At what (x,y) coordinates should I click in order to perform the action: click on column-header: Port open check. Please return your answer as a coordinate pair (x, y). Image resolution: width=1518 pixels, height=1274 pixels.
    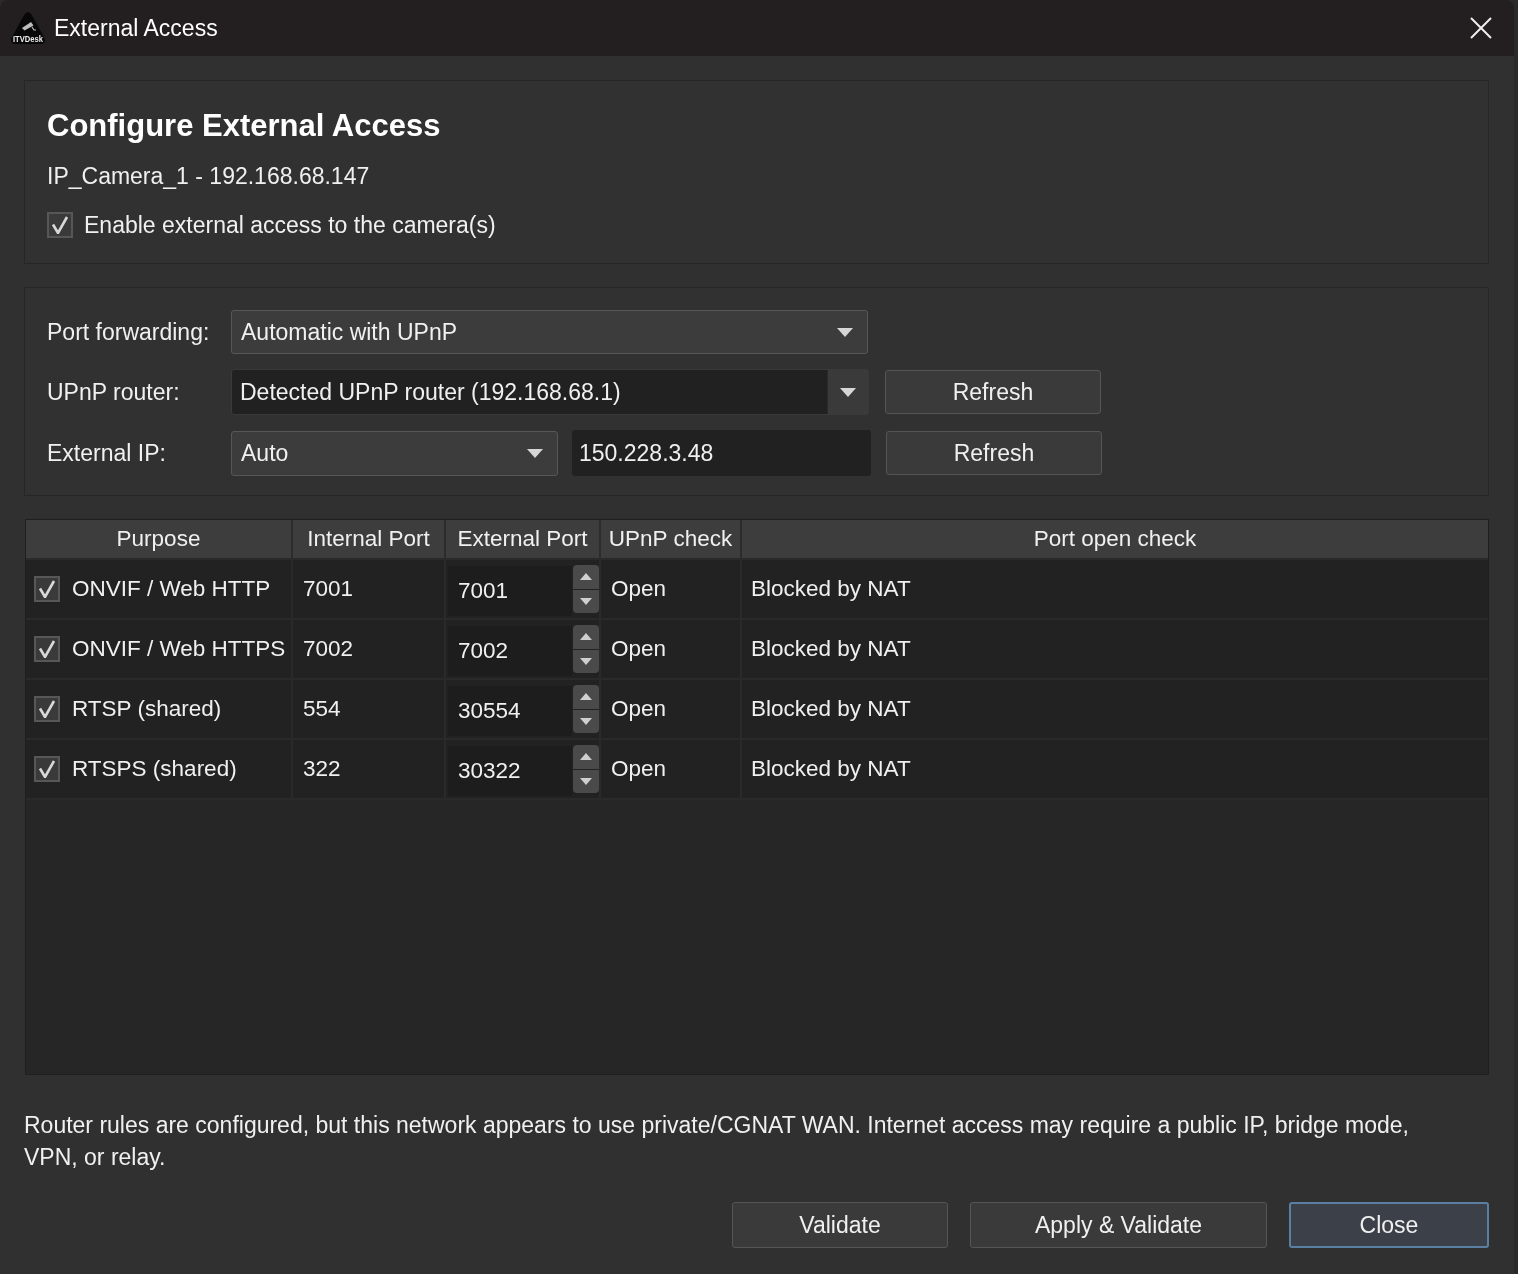
    Looking at the image, I should click on (1115, 539).